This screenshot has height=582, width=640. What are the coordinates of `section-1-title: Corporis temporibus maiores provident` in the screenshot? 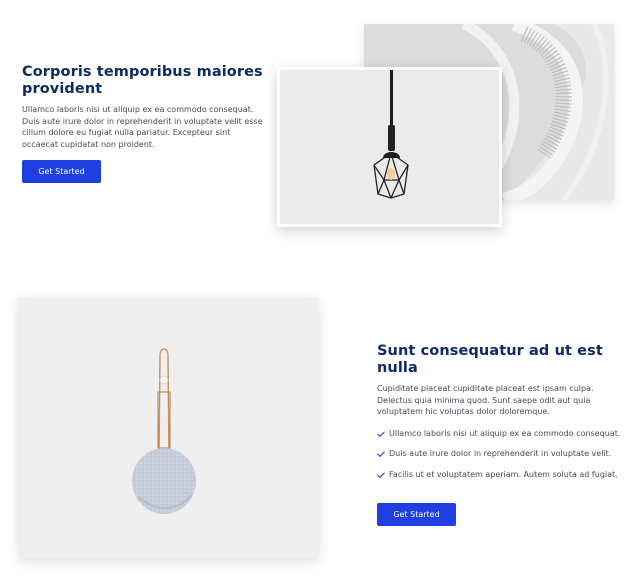 It's located at (142, 80).